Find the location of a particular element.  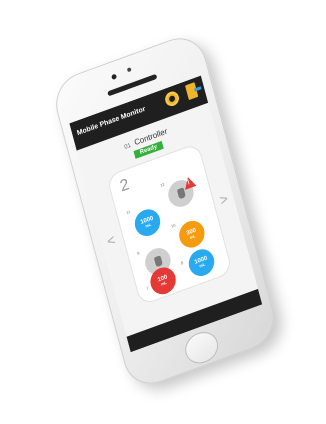

bottle-slot-10: 300 mL is located at coordinates (192, 234).